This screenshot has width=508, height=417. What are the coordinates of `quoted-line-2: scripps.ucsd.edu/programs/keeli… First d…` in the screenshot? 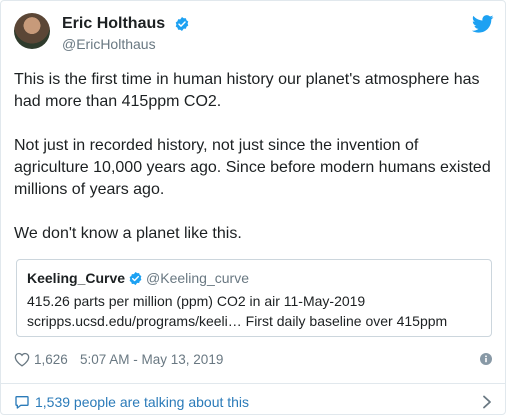 It's located at (237, 321).